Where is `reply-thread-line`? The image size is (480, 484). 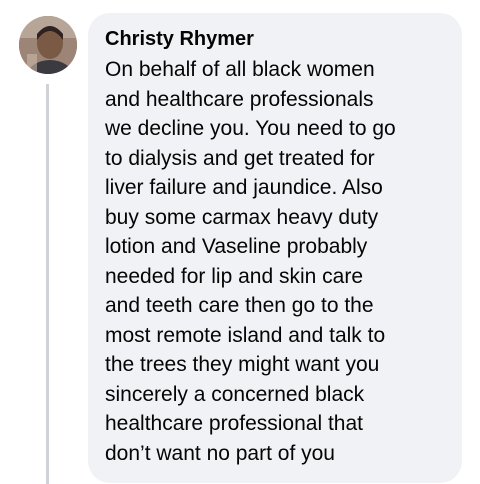
reply-thread-line is located at coordinates (47, 284).